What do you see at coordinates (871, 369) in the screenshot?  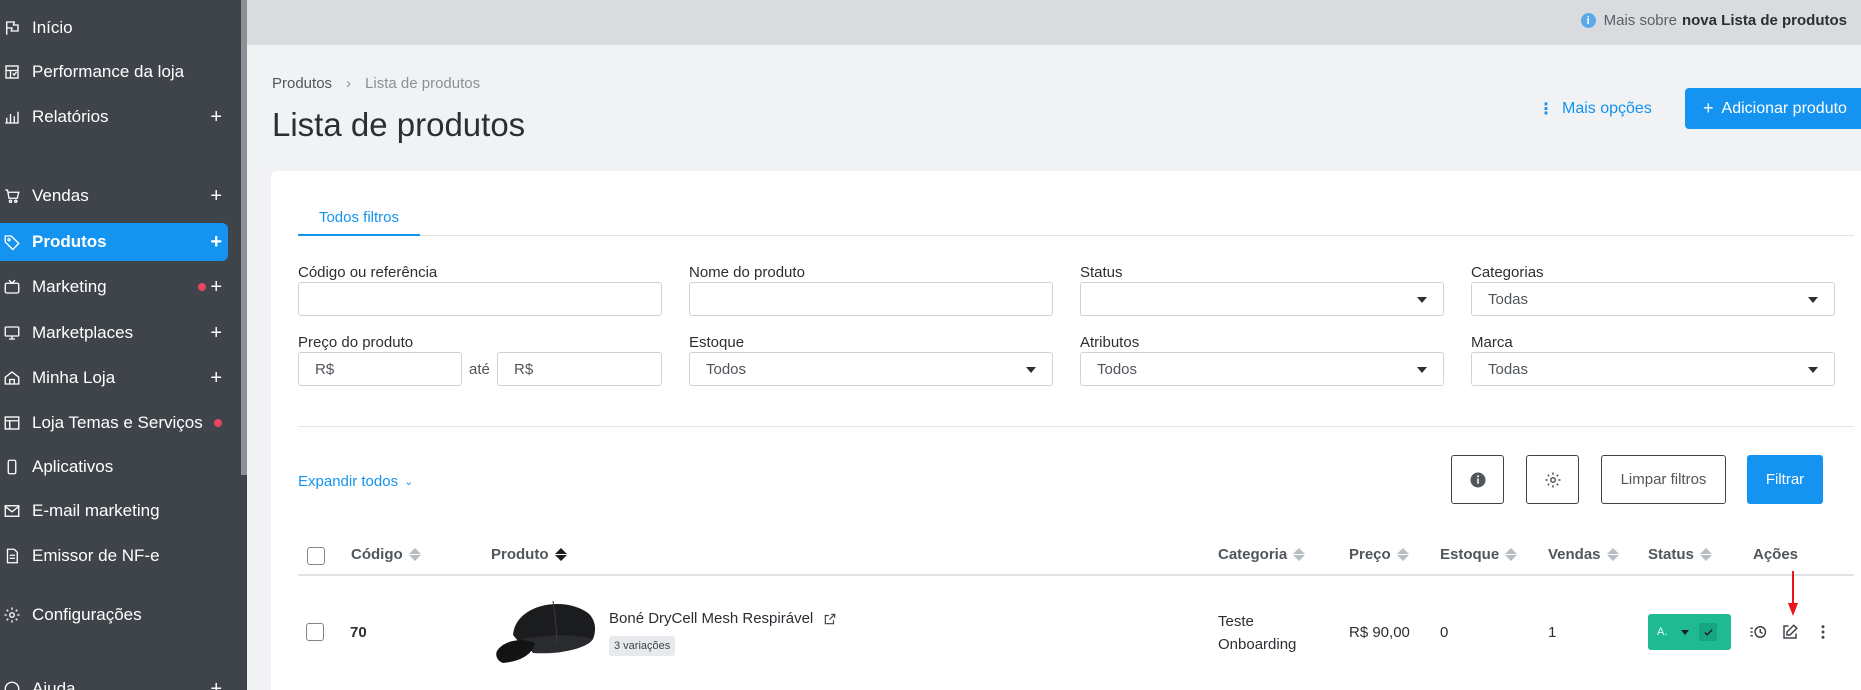 I see `stock-select: Todos` at bounding box center [871, 369].